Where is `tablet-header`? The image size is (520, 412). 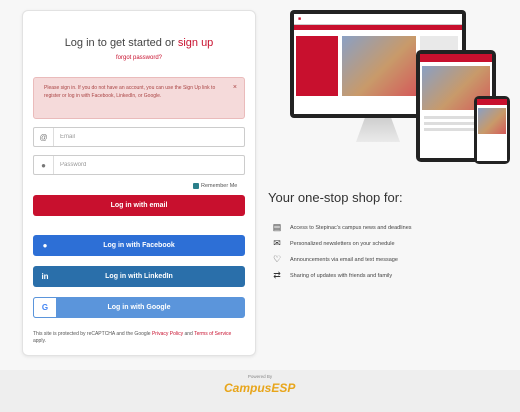 tablet-header is located at coordinates (456, 58).